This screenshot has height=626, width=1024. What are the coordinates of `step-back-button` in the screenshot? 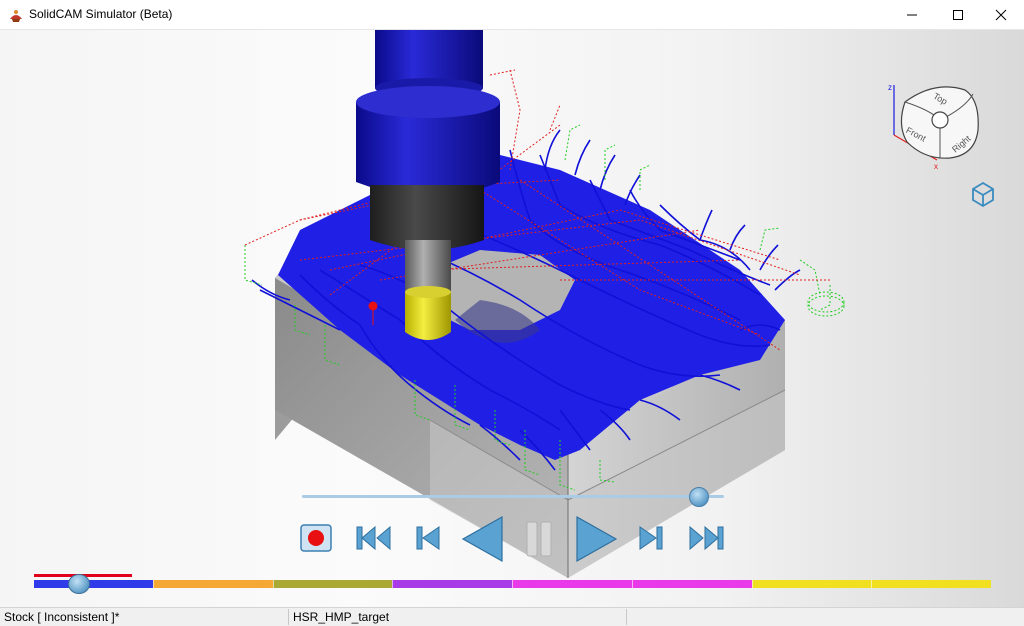 It's located at (428, 538).